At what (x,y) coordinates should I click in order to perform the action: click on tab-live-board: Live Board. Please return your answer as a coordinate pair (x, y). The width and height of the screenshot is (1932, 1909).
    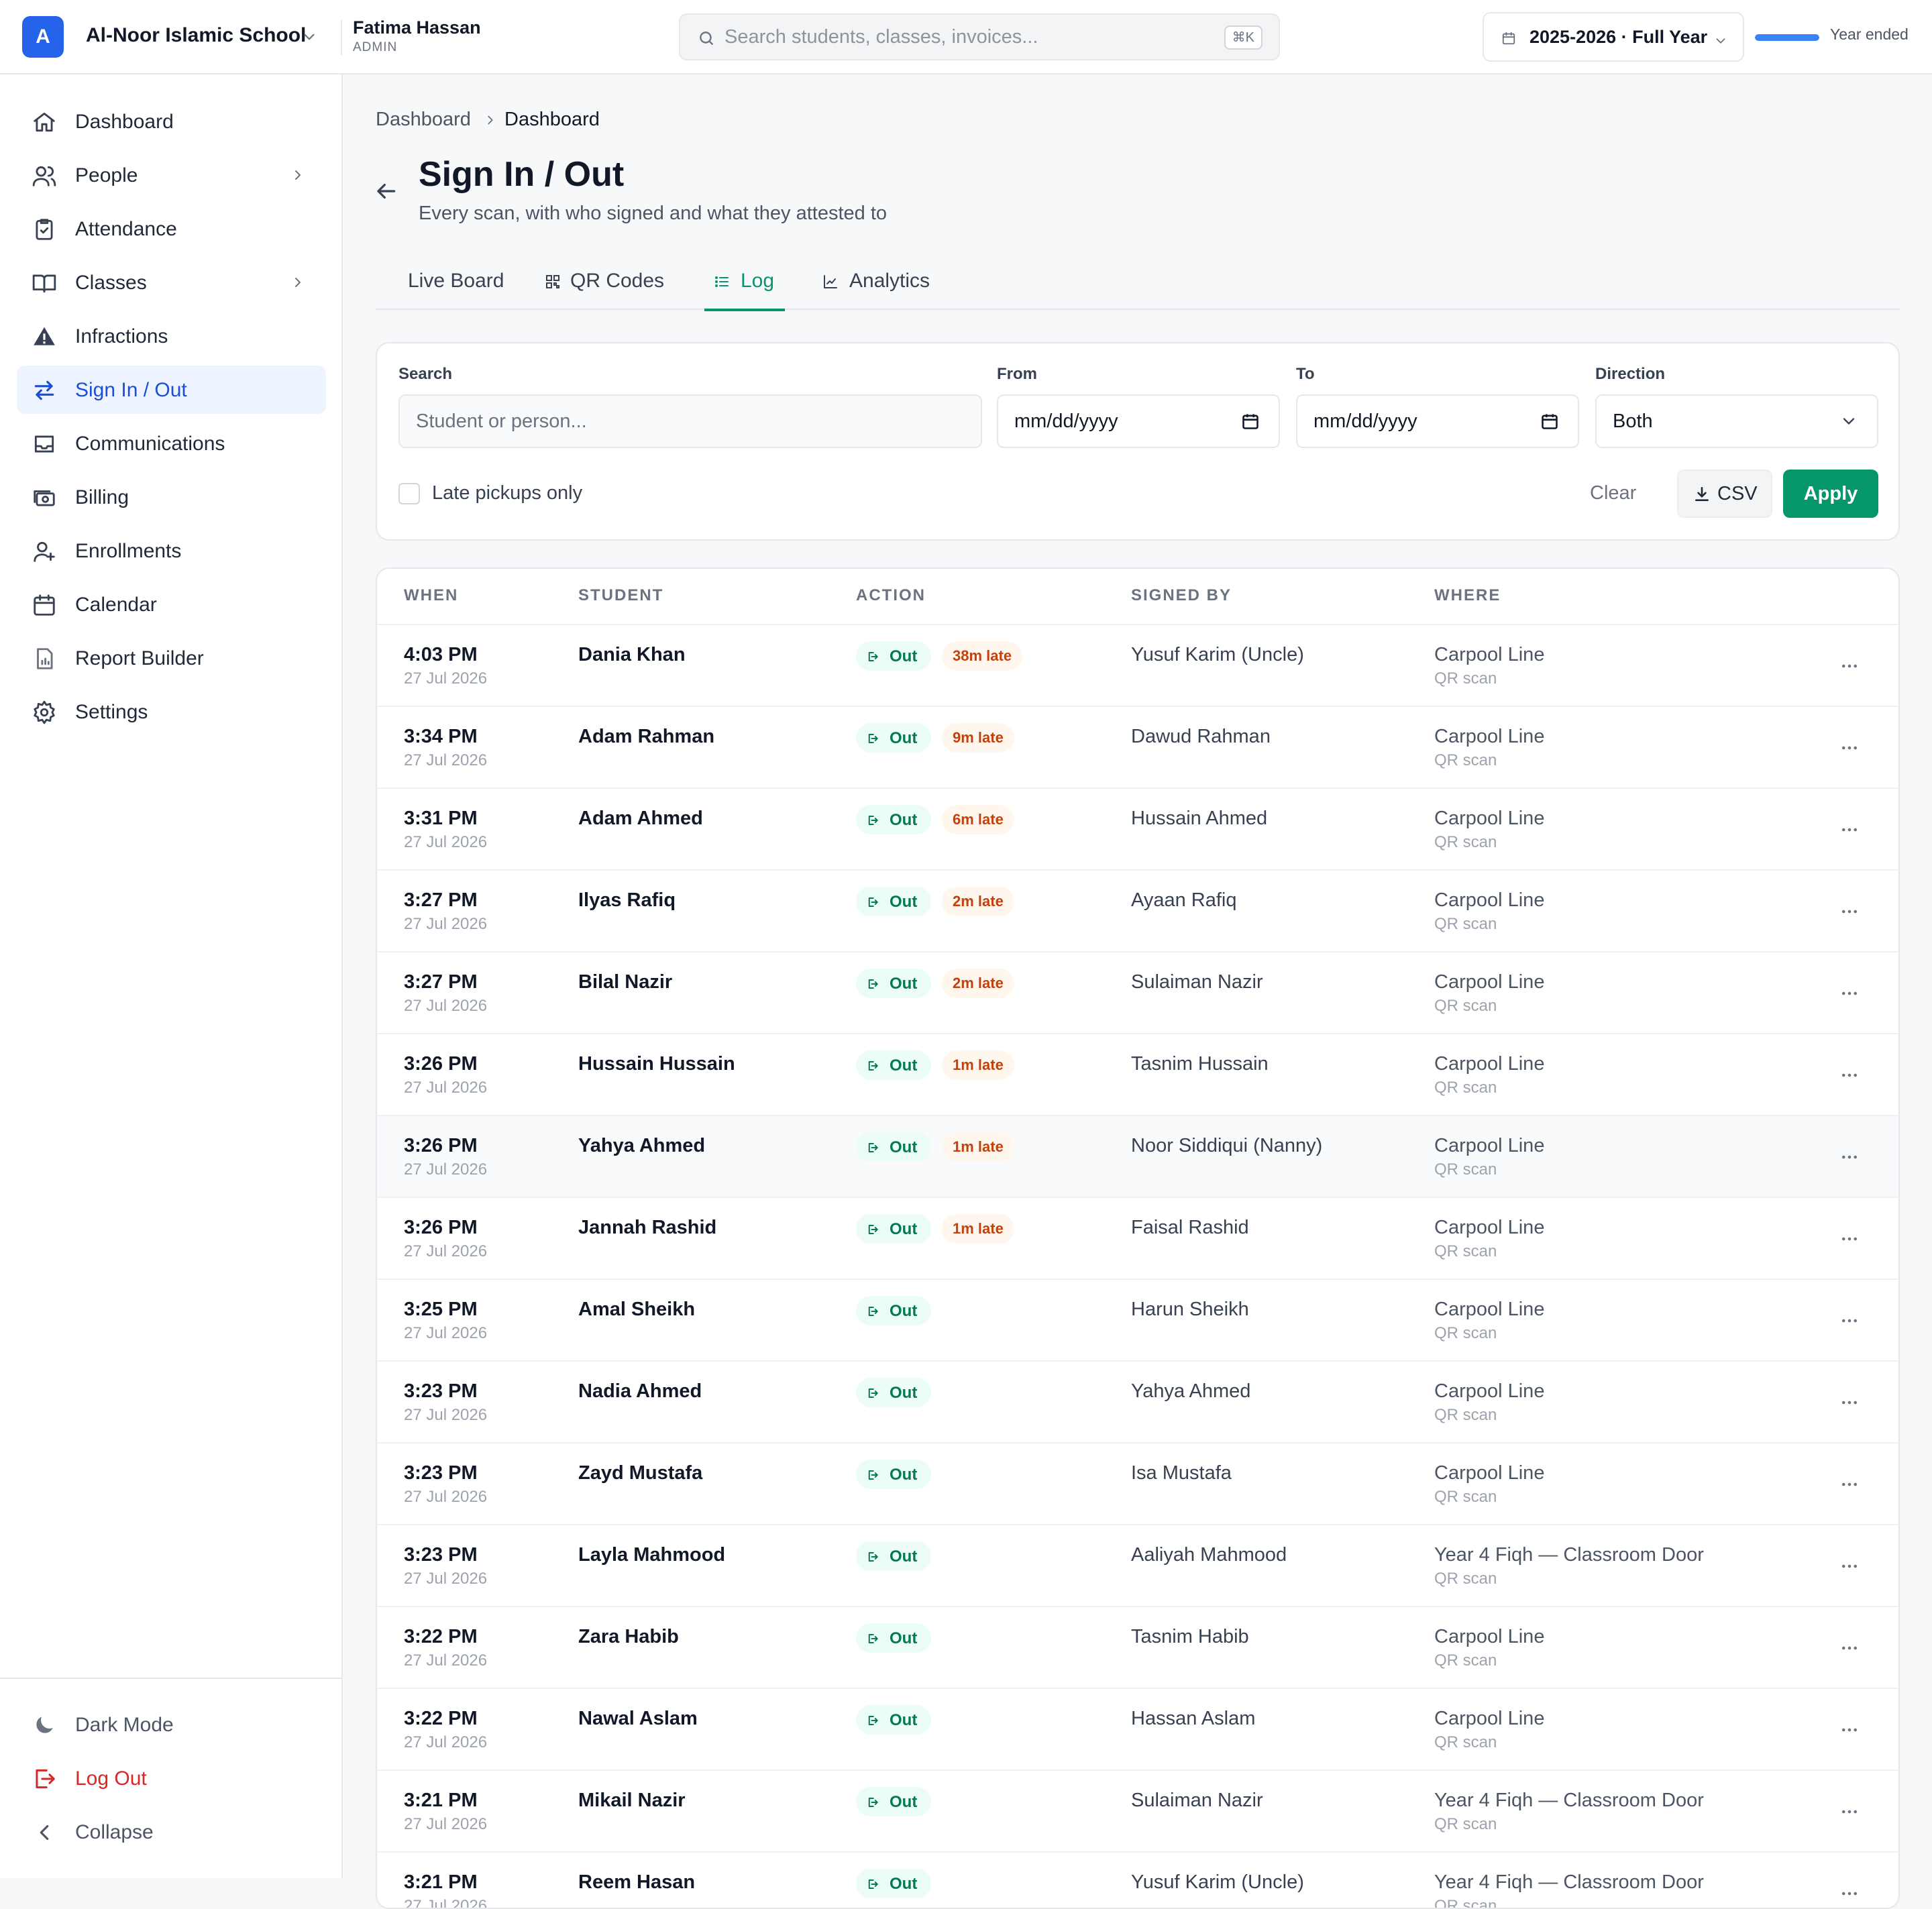
    Looking at the image, I should click on (440, 282).